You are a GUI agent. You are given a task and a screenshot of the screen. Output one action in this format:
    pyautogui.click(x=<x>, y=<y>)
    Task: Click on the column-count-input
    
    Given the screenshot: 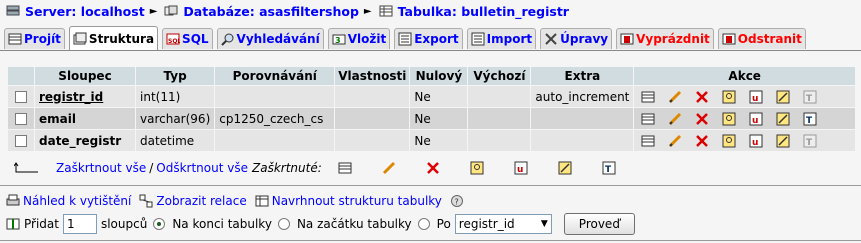 What is the action you would take?
    pyautogui.click(x=79, y=224)
    